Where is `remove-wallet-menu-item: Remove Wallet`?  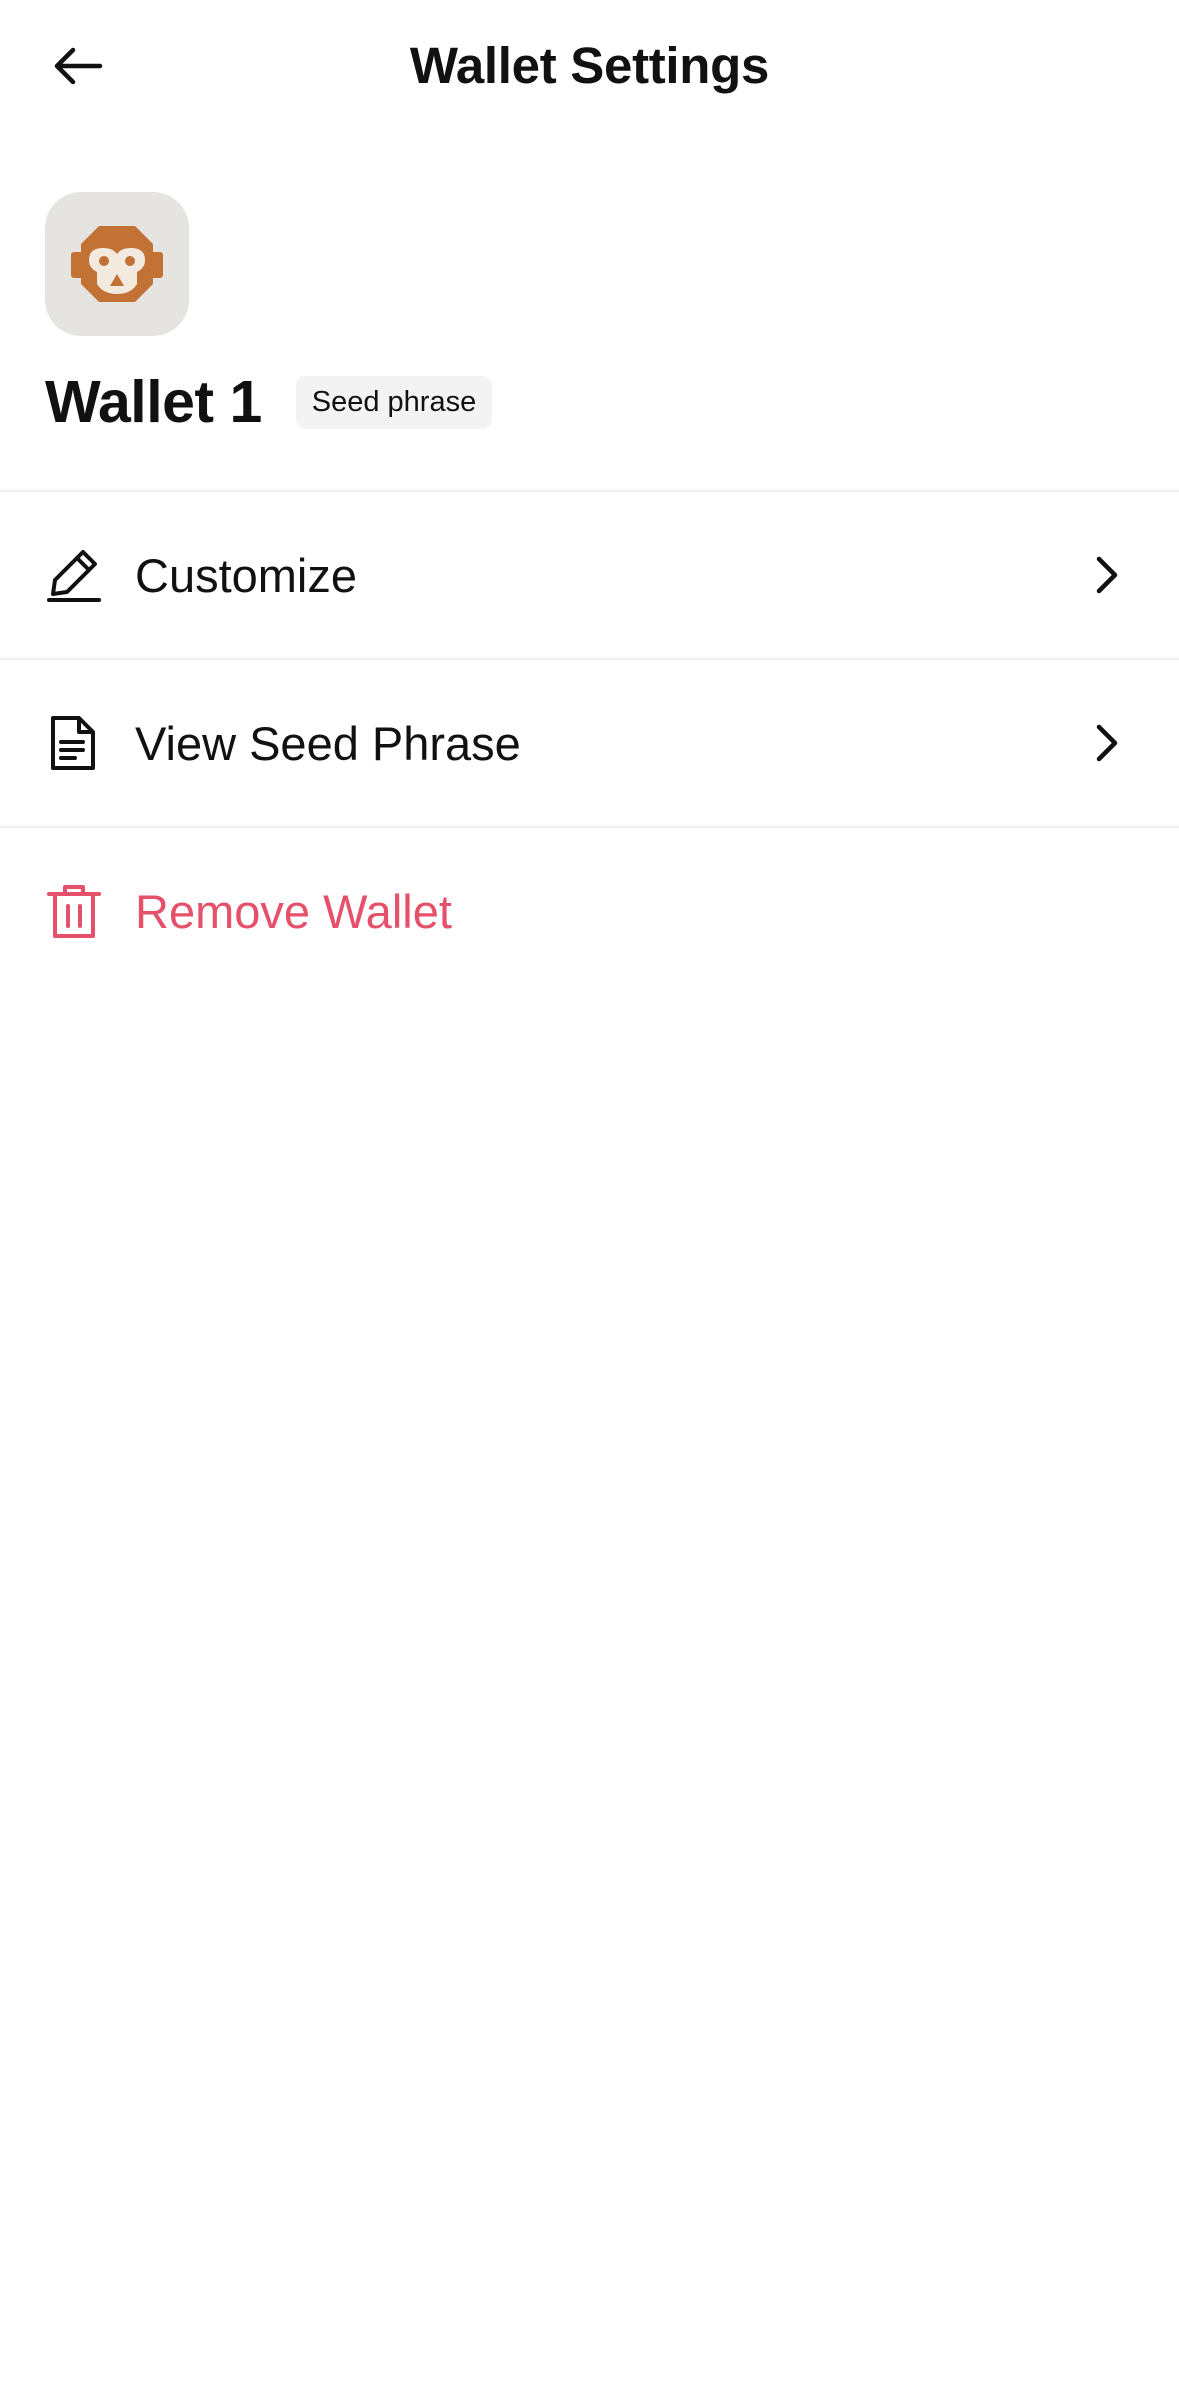 remove-wallet-menu-item: Remove Wallet is located at coordinates (589, 911).